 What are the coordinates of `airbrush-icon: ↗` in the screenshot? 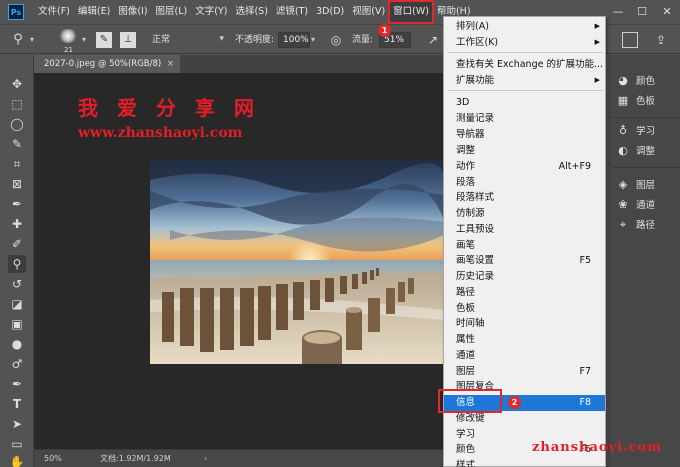 It's located at (436, 40).